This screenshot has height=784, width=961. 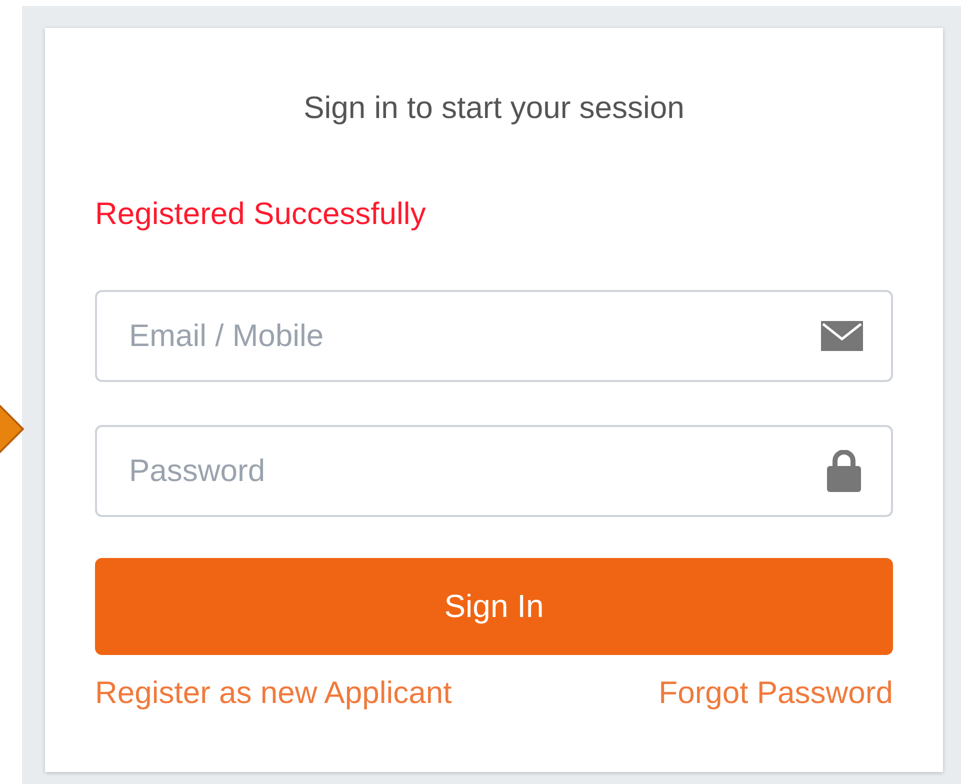 I want to click on sign-in-button: Sign In, so click(x=494, y=606).